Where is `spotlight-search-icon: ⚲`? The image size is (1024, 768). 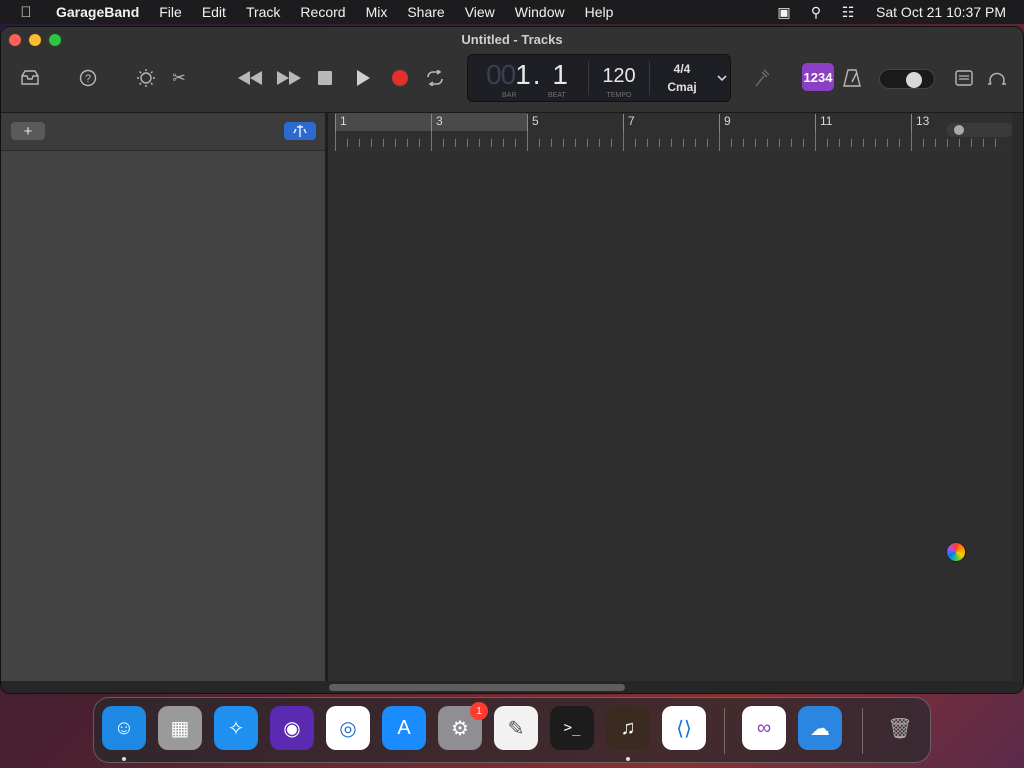 spotlight-search-icon: ⚲ is located at coordinates (816, 12).